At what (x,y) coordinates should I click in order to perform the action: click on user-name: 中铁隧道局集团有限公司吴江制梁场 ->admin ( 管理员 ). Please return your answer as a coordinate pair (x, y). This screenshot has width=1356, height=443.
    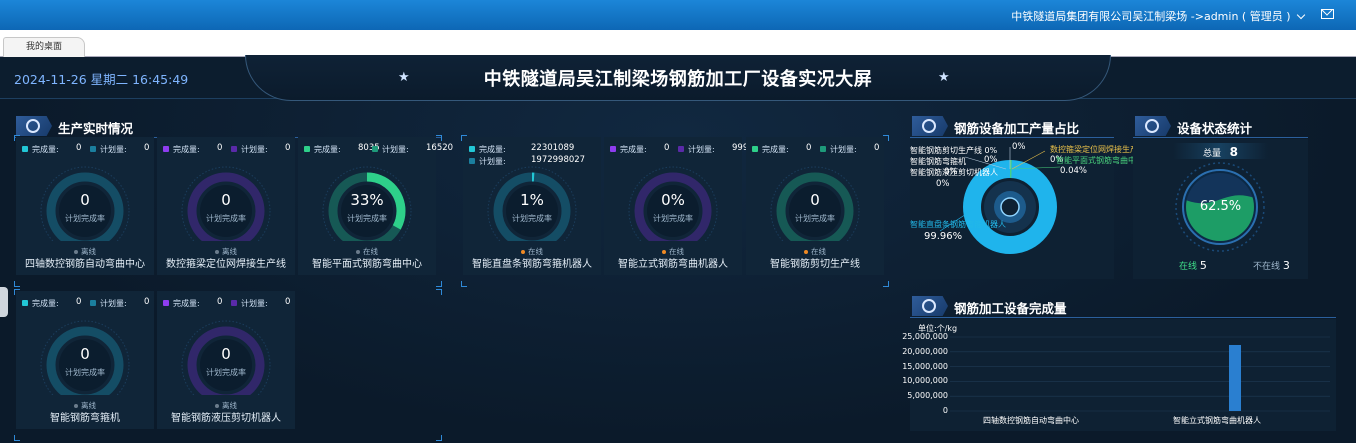
    Looking at the image, I should click on (1151, 16).